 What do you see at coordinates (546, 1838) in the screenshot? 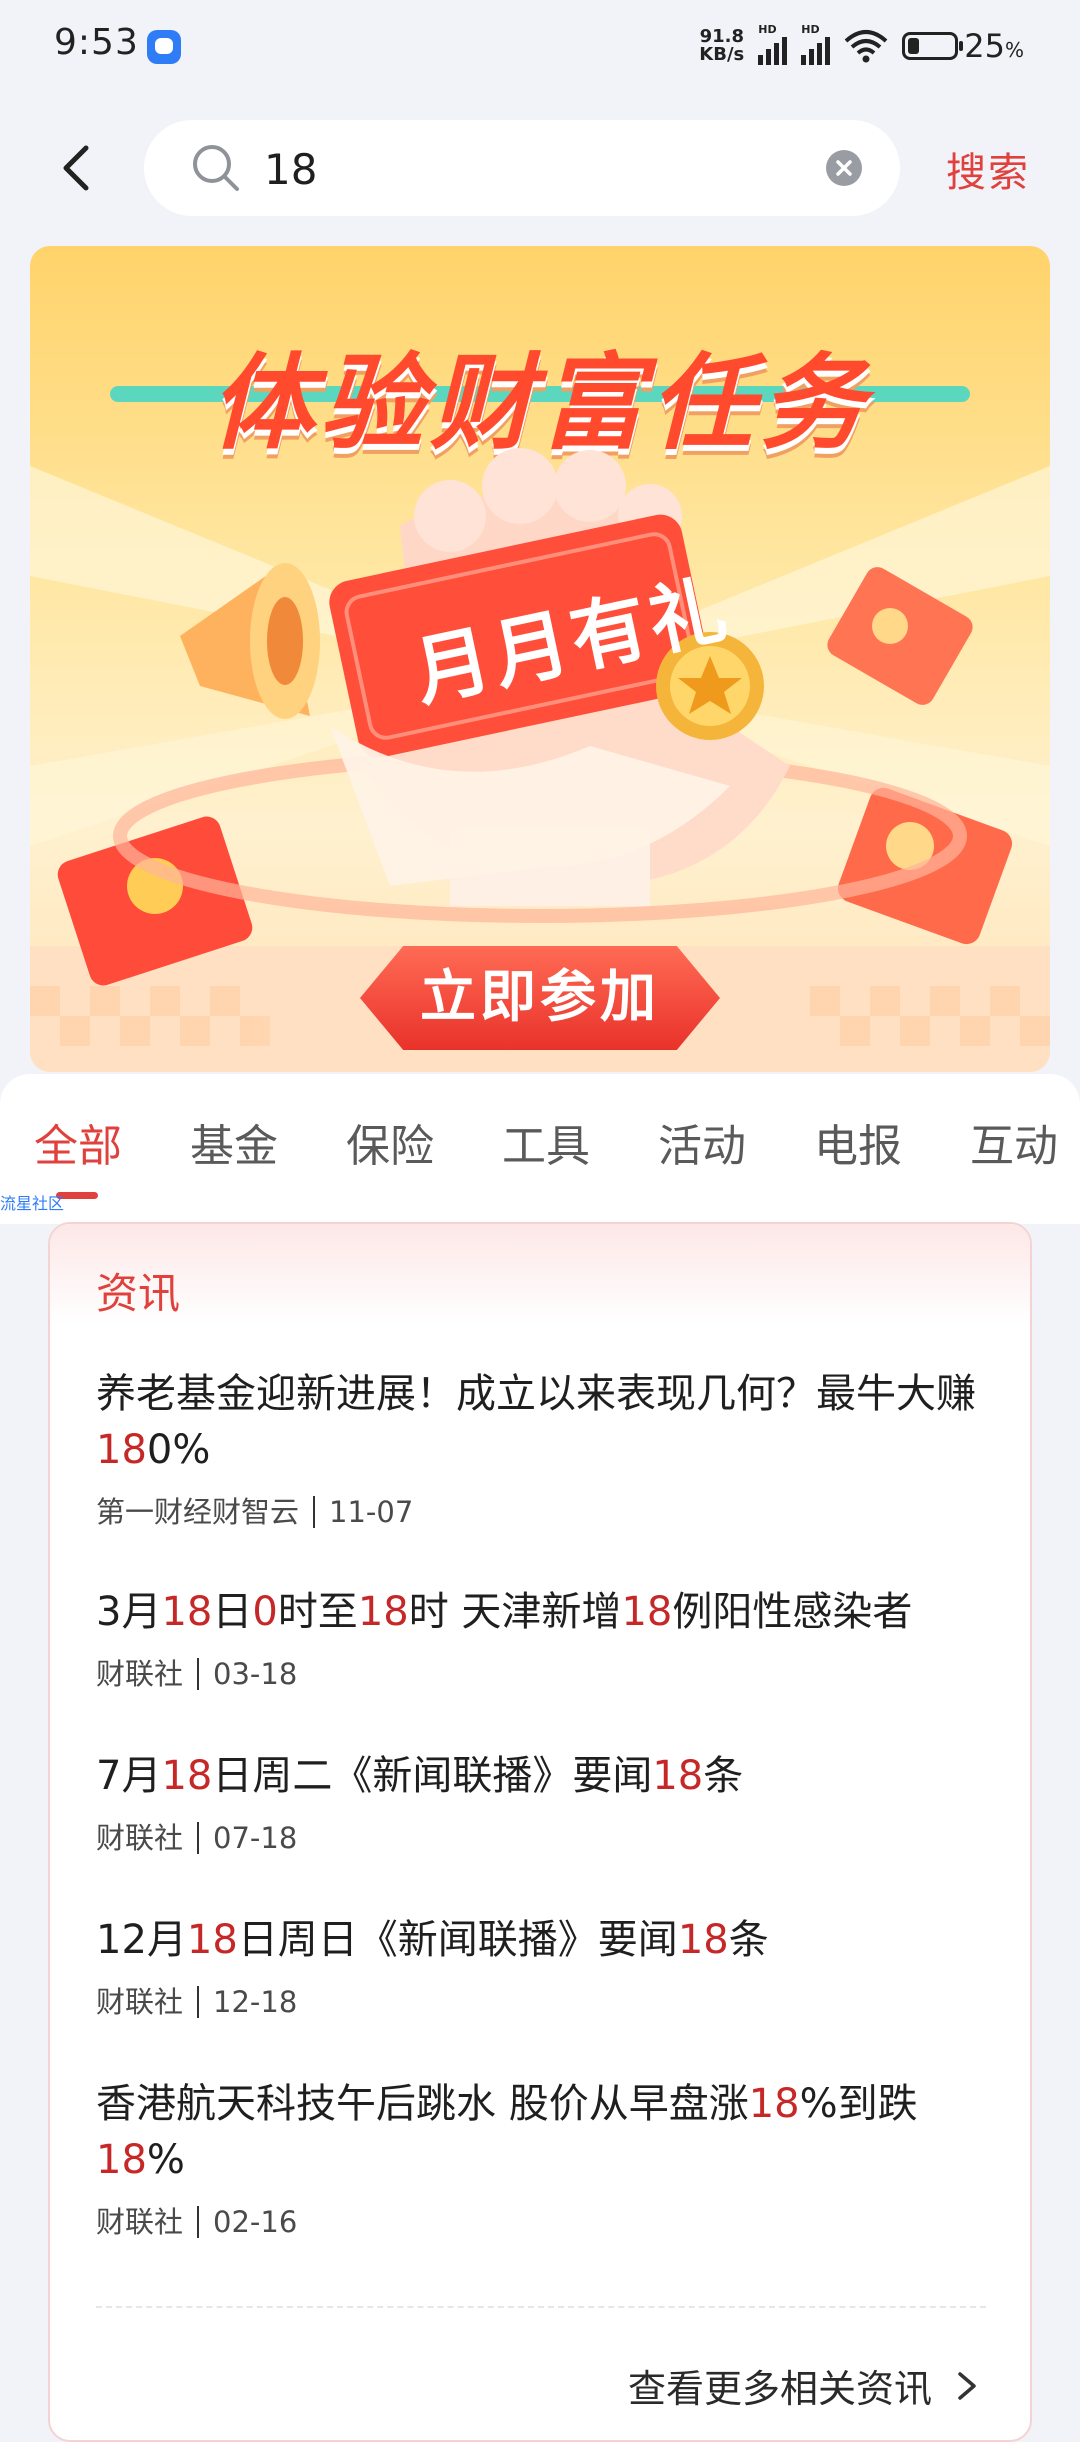
I see `news-meta: 财联社 07-18` at bounding box center [546, 1838].